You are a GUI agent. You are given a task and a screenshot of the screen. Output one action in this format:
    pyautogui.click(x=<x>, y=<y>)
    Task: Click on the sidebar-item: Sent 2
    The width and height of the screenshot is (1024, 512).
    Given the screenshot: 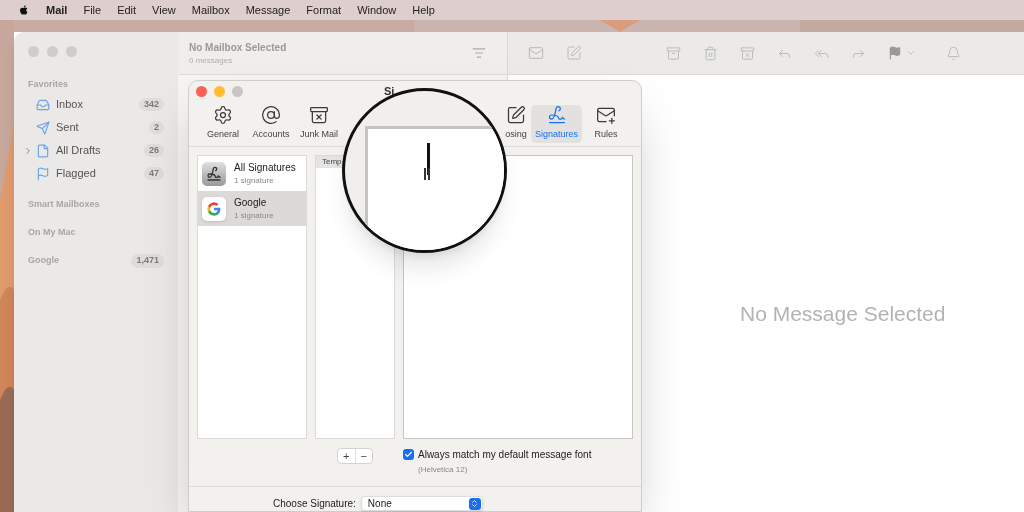 What is the action you would take?
    pyautogui.click(x=96, y=127)
    